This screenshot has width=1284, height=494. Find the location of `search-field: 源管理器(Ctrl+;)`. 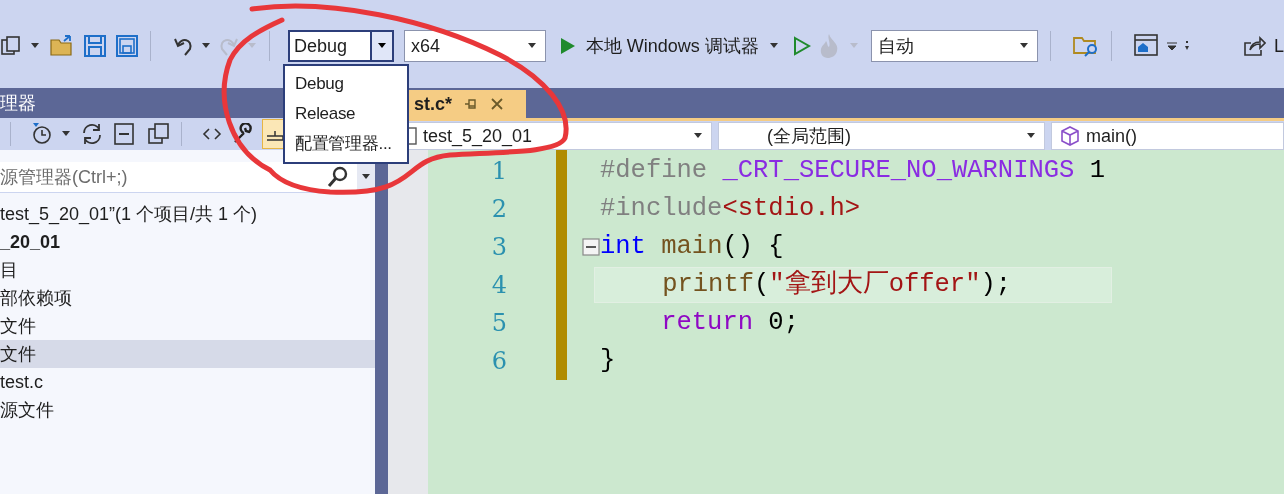

search-field: 源管理器(Ctrl+;) is located at coordinates (163, 177).